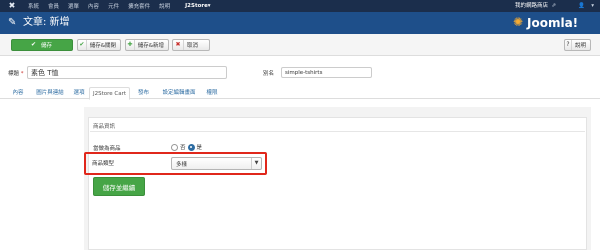  I want to click on tab-images-links: 圖片與連結, so click(50, 93).